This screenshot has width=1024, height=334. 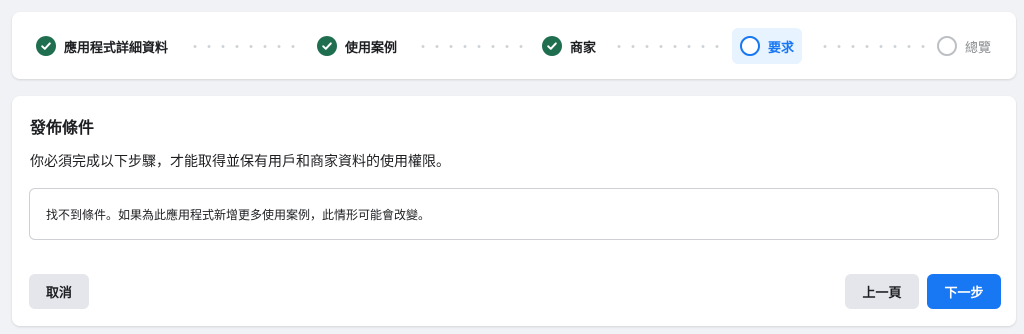 I want to click on step-label: 使用案例, so click(x=371, y=48).